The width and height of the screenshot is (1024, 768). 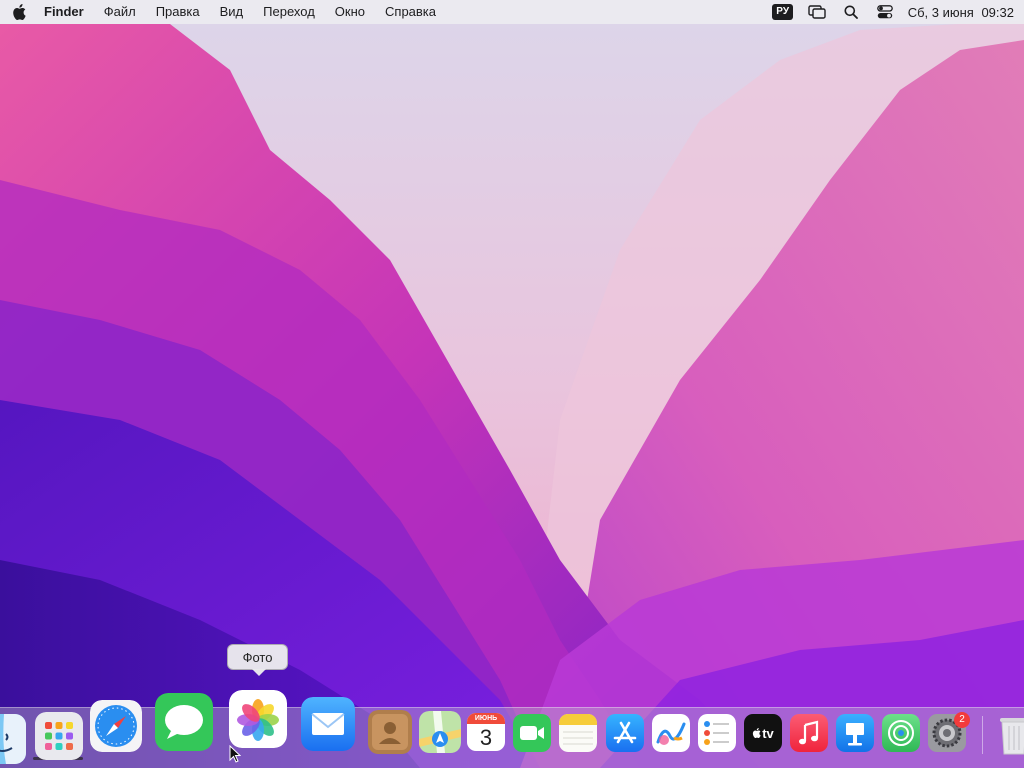 I want to click on calendar-month: ИЮНЬ, so click(x=486, y=718).